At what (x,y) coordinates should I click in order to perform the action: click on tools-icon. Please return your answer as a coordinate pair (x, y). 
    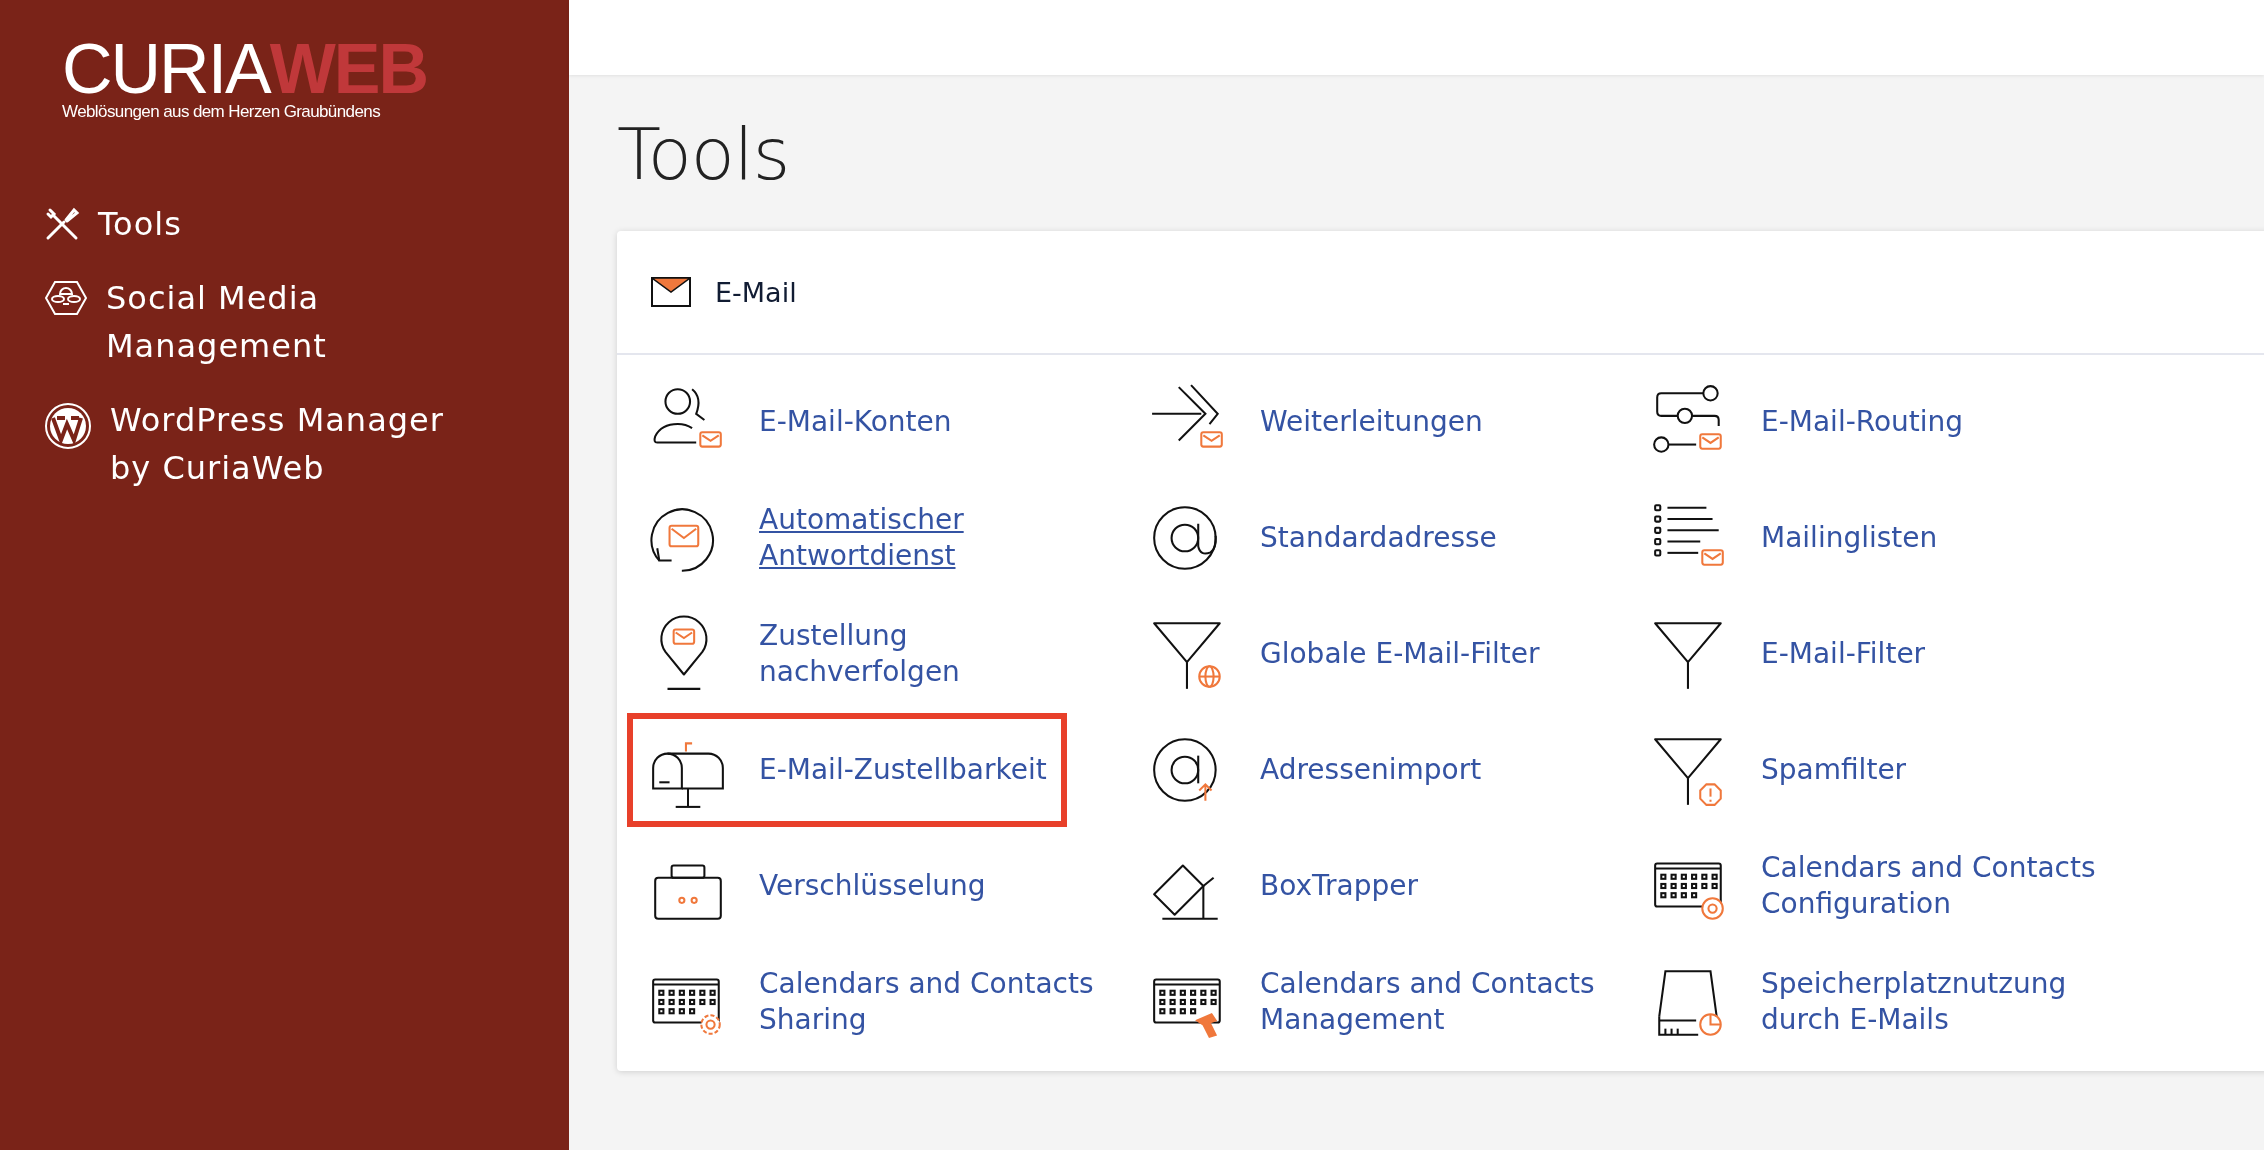
    Looking at the image, I should click on (62, 224).